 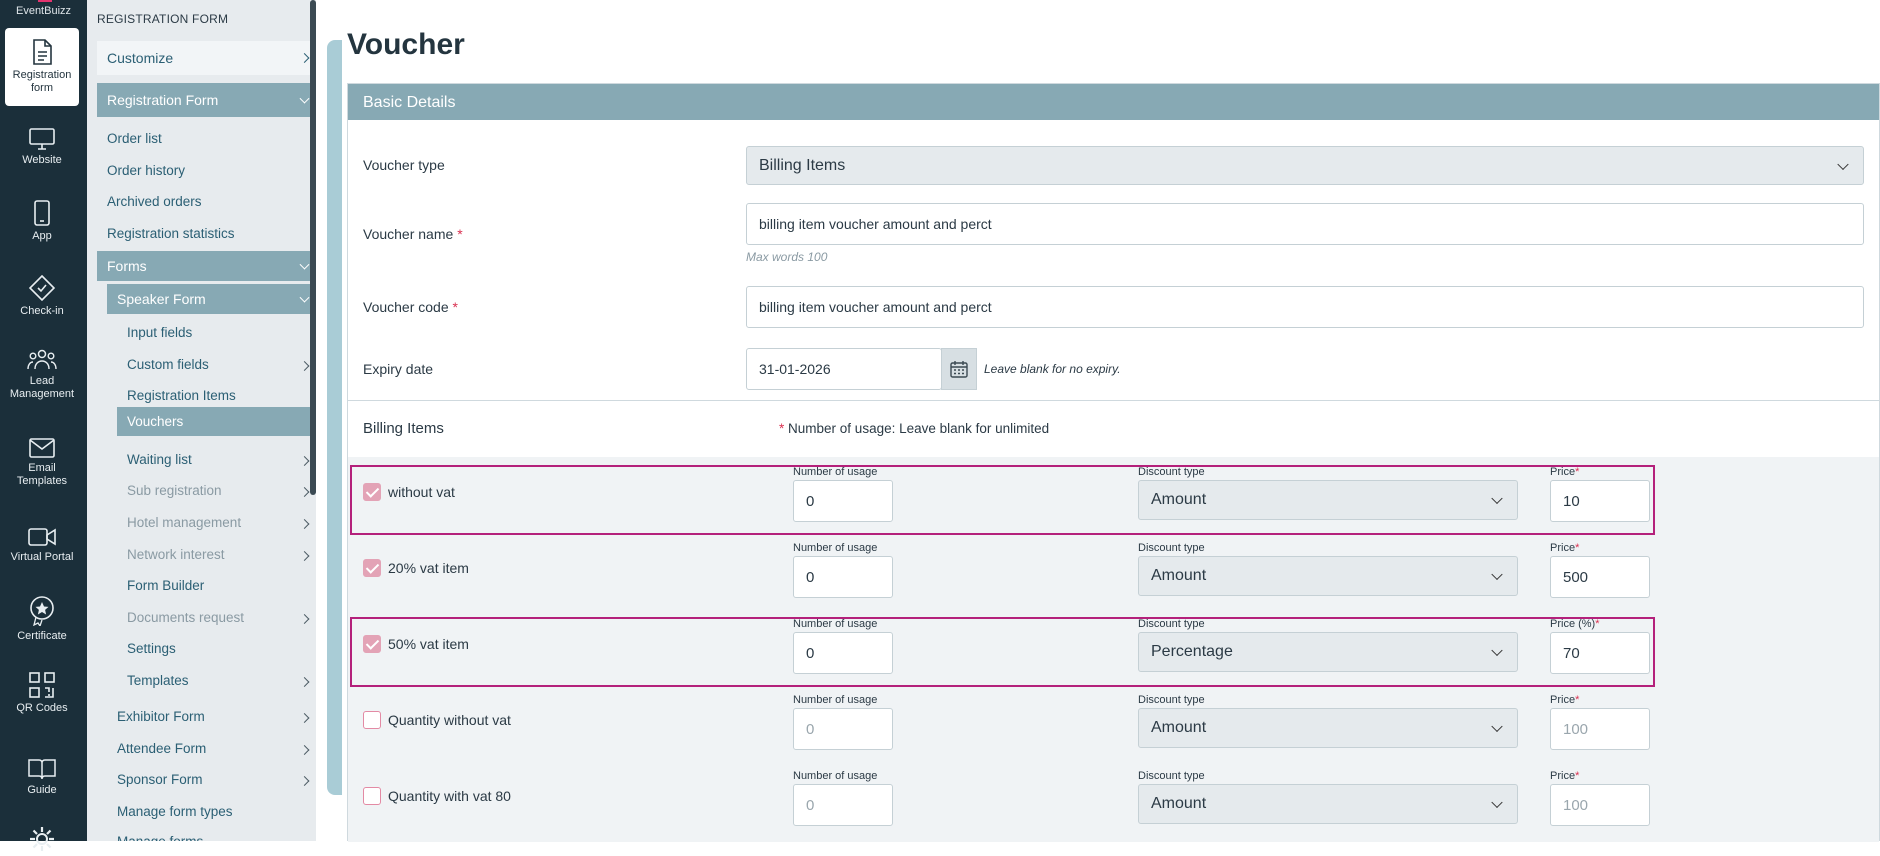 What do you see at coordinates (1328, 652) in the screenshot?
I see `discount-type-select: Percentage` at bounding box center [1328, 652].